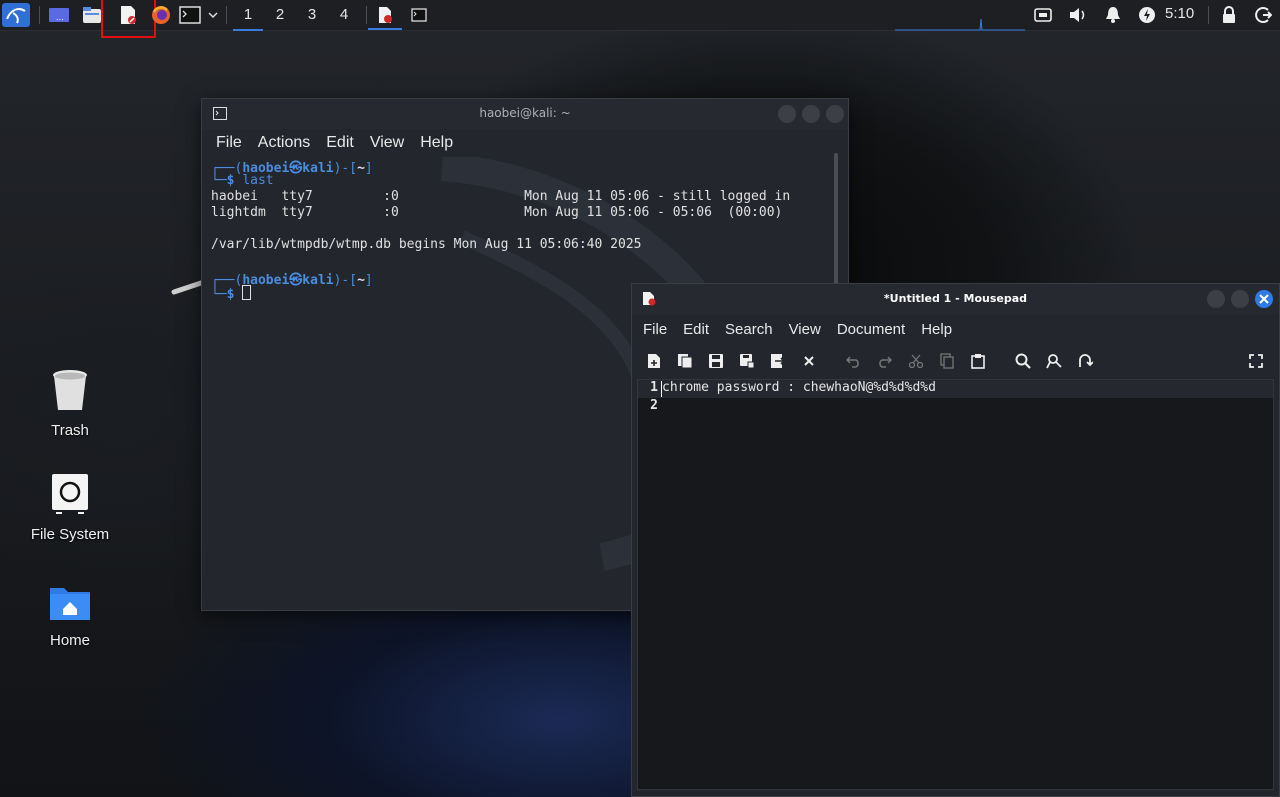  I want to click on redo-icon, so click(884, 361).